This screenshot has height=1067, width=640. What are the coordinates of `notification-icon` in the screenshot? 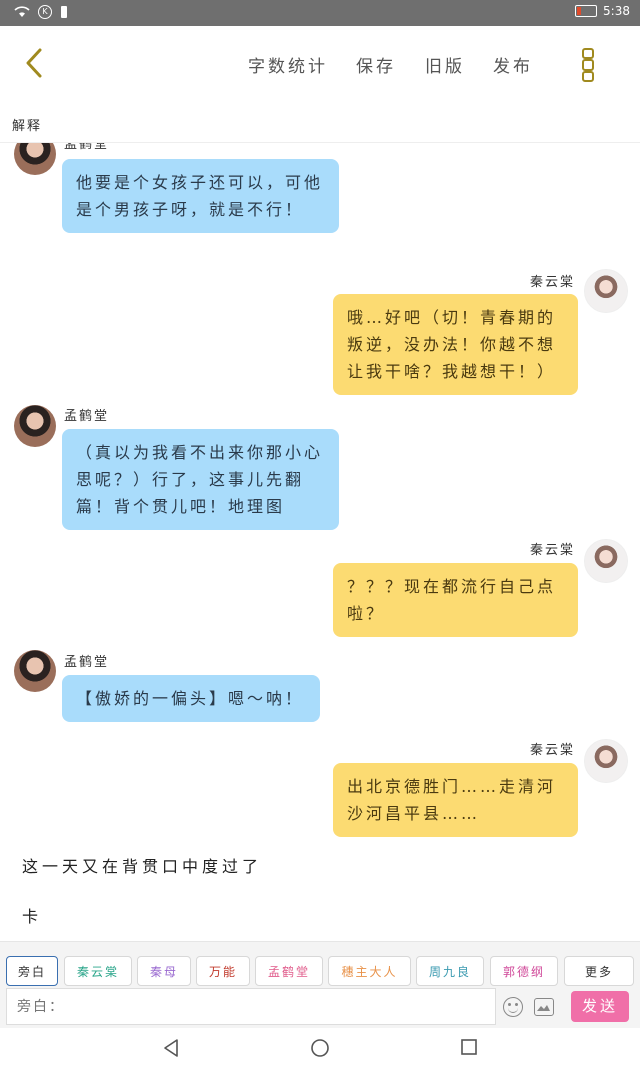 It's located at (64, 12).